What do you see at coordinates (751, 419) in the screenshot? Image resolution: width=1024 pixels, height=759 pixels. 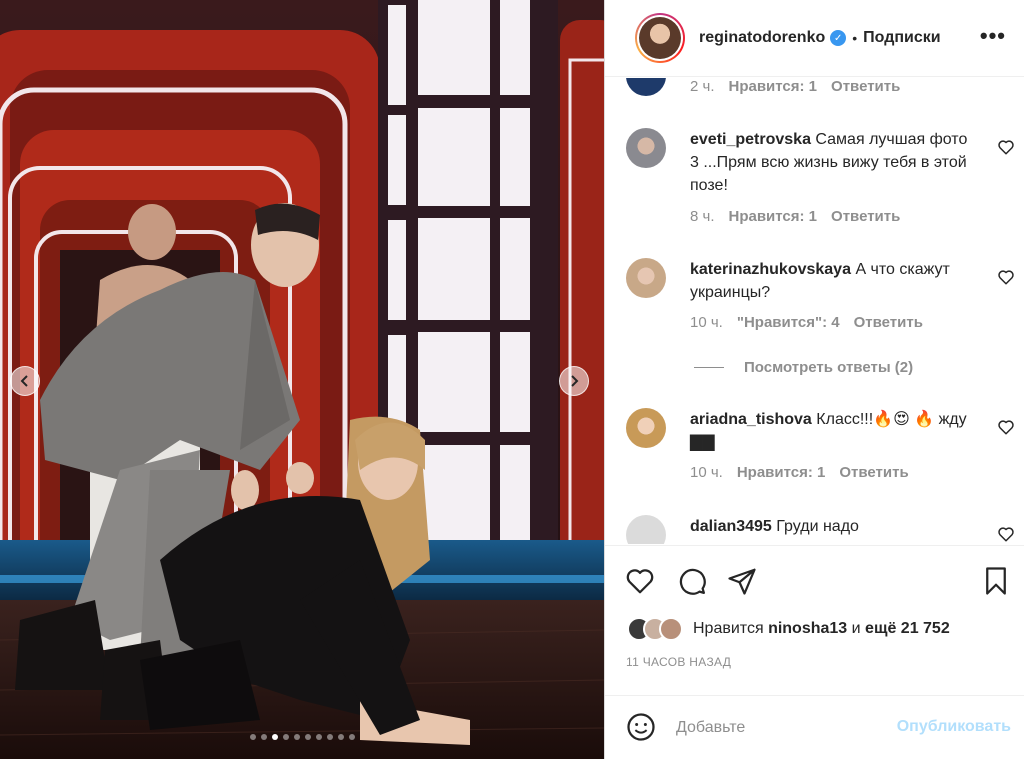 I see `comment-username: ariadna_tishova` at bounding box center [751, 419].